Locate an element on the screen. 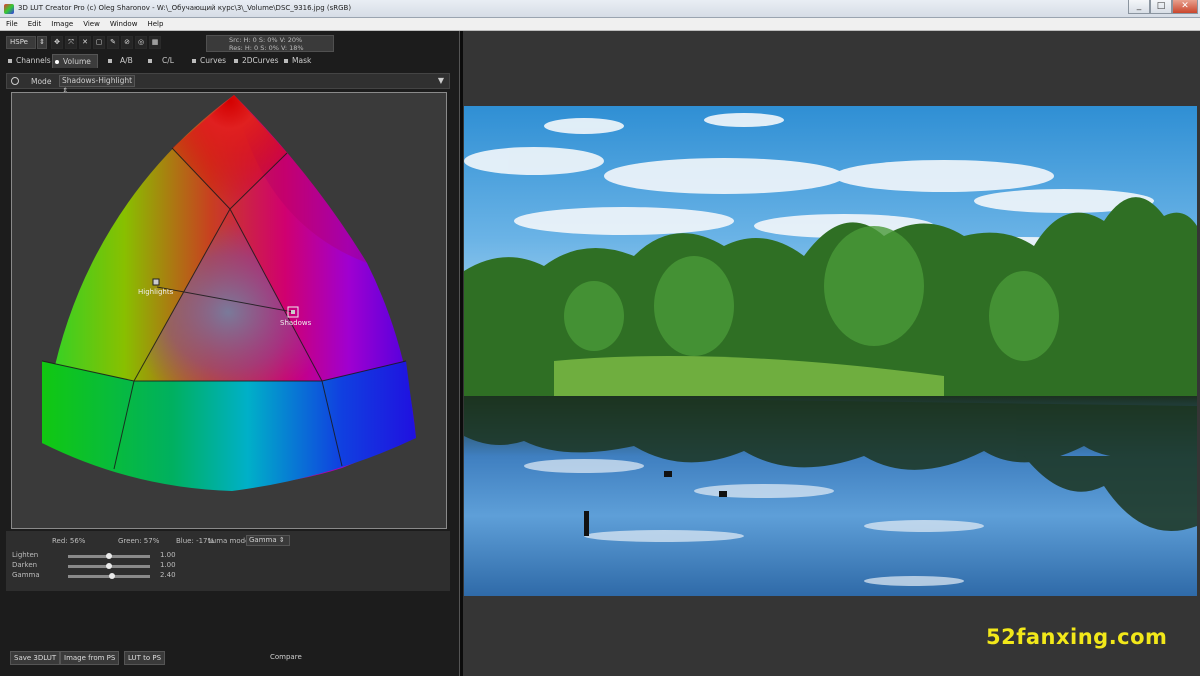  menu-window: Window is located at coordinates (123, 23).